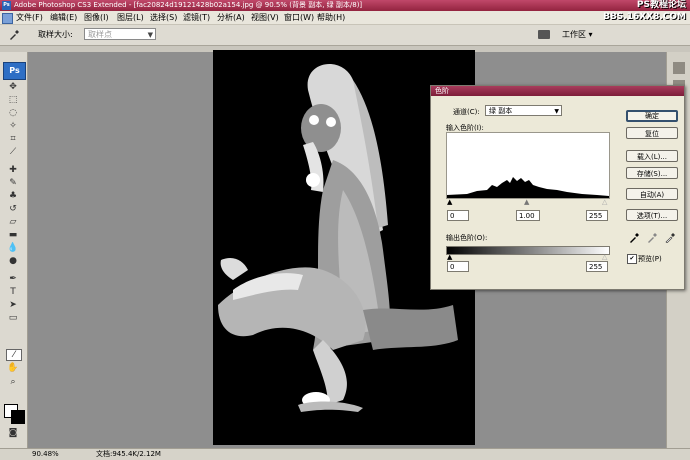 The height and width of the screenshot is (460, 690). I want to click on slice-tool-icon: ⟋, so click(13, 152).